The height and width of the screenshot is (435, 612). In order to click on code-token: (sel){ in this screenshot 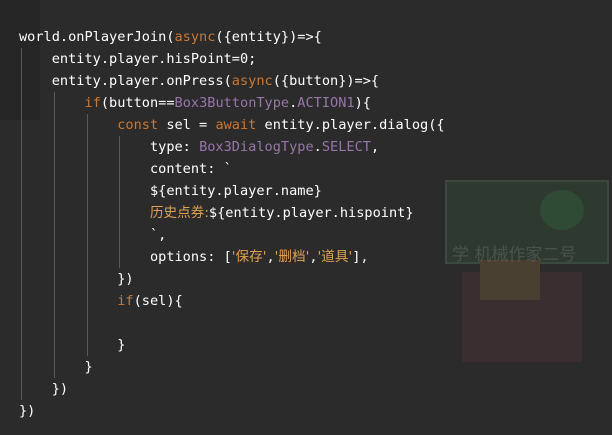, I will do `click(158, 301)`.